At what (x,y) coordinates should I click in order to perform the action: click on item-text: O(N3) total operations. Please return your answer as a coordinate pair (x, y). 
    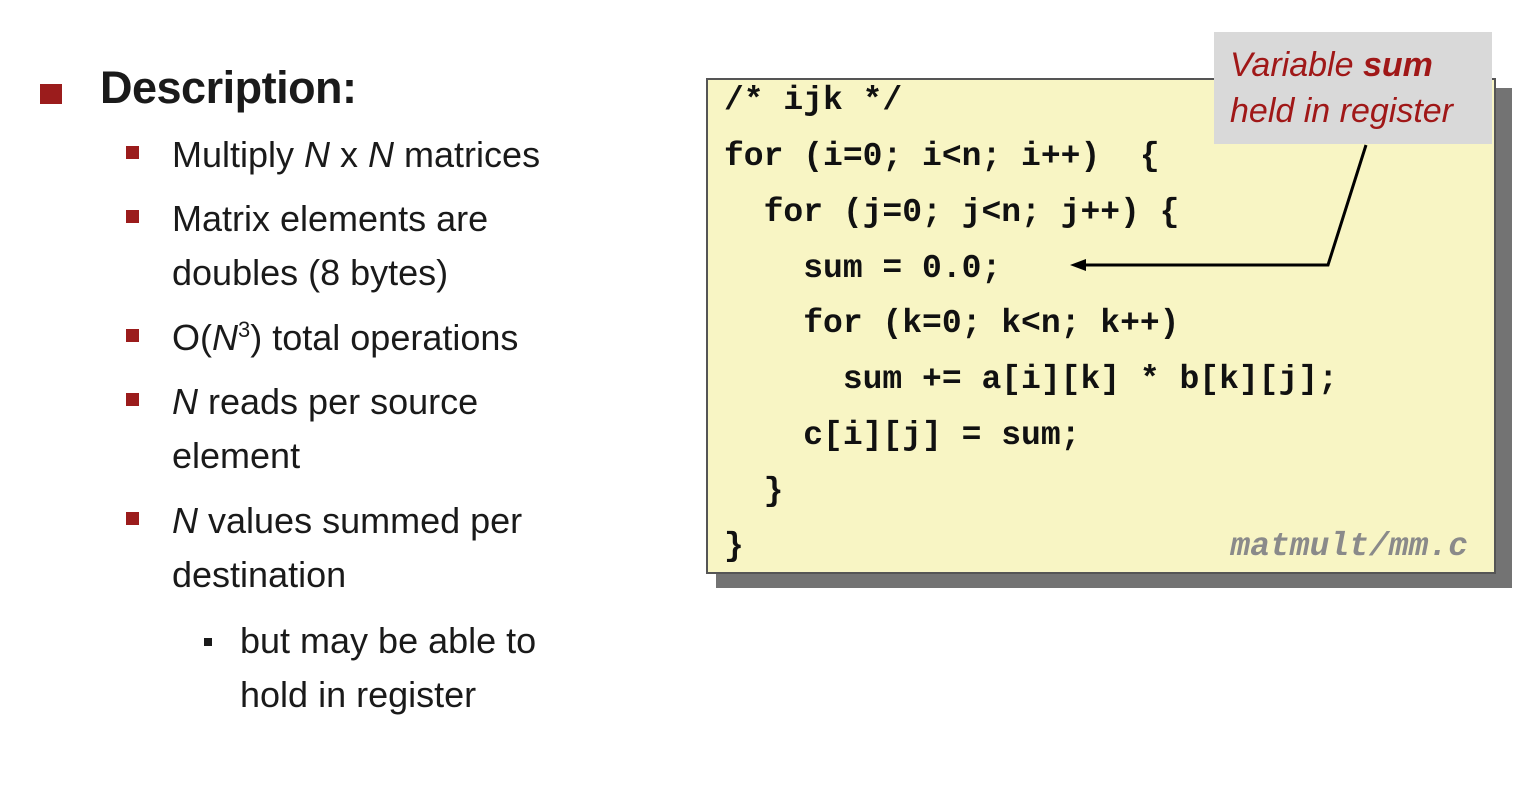
    Looking at the image, I should click on (345, 337).